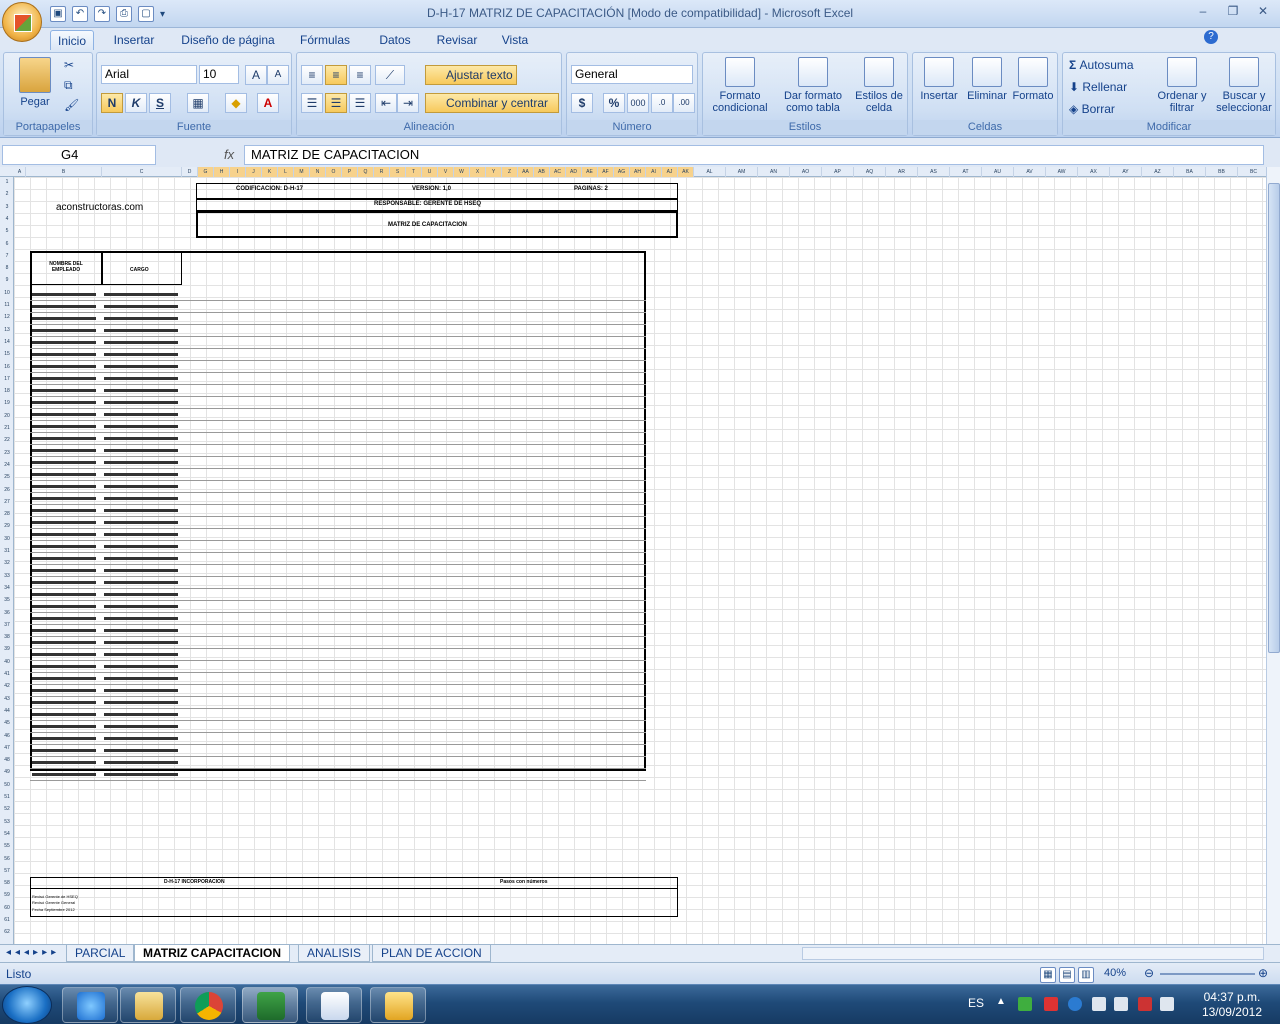  Describe the element at coordinates (72, 40) in the screenshot. I see `ribbon-tab-inicio: Inicio` at that location.